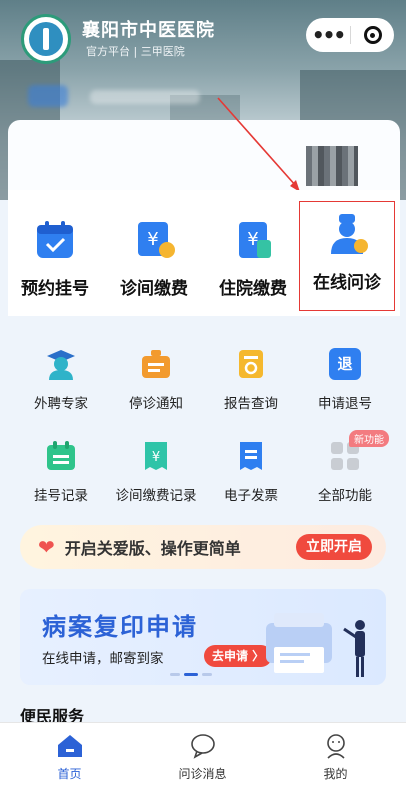  Describe the element at coordinates (61, 456) in the screenshot. I see `register-record-icon` at that location.